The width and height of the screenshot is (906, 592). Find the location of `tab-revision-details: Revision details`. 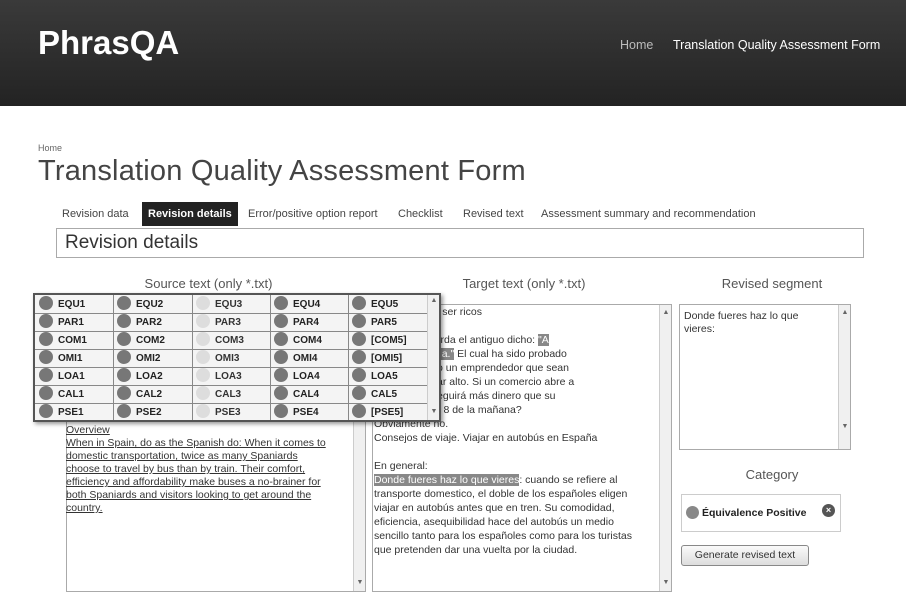

tab-revision-details: Revision details is located at coordinates (190, 214).